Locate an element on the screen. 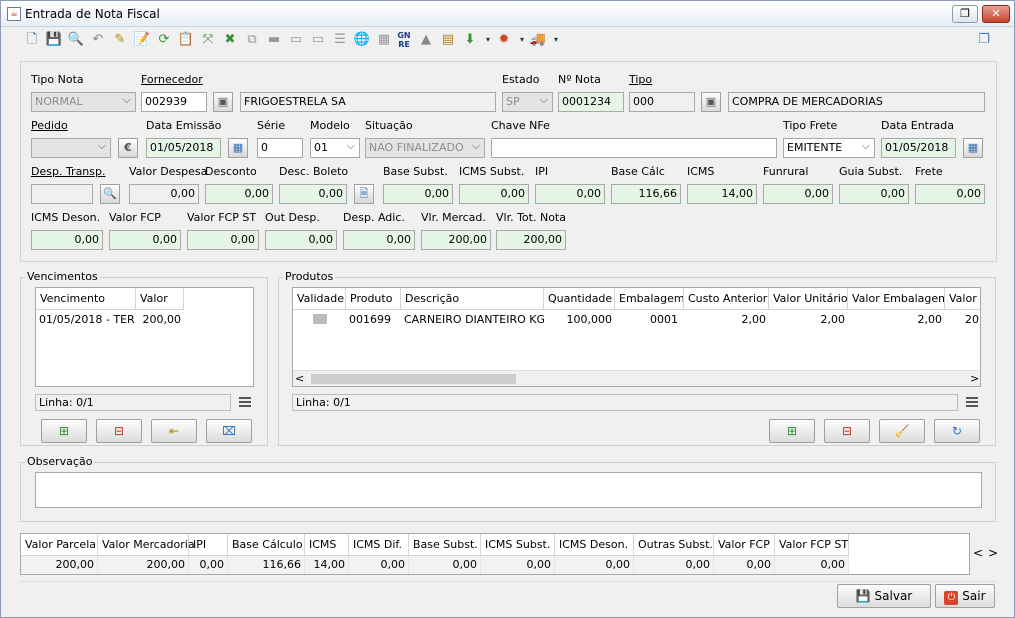 The width and height of the screenshot is (1015, 618). scroll-prev-icon: < is located at coordinates (978, 553).